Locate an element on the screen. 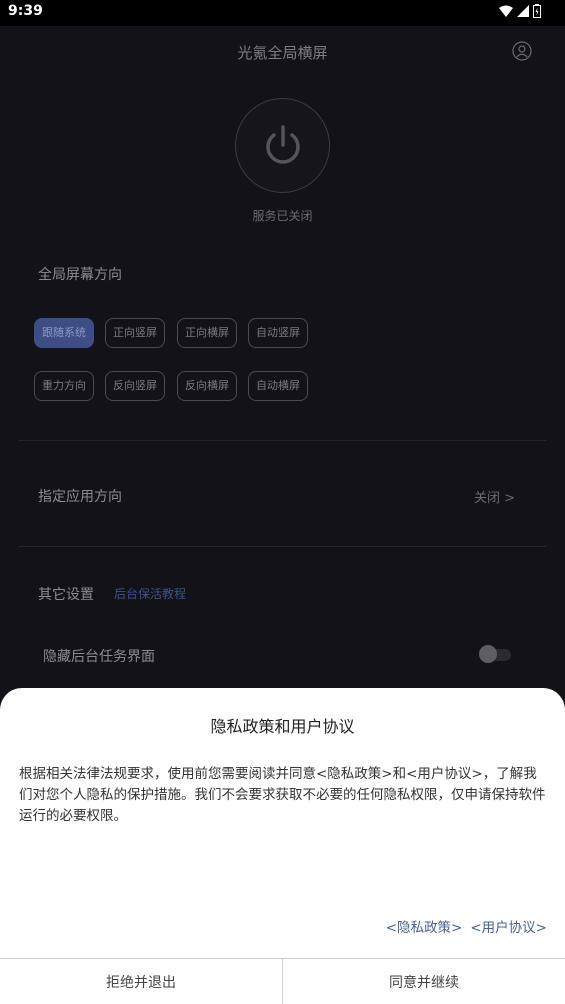 The image size is (565, 1004). privacy-policy-link: <隐私政策> is located at coordinates (424, 926).